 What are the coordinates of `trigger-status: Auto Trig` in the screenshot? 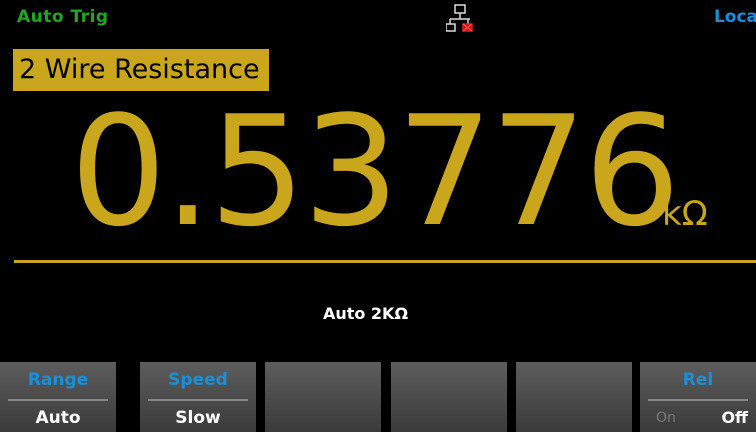 It's located at (63, 17).